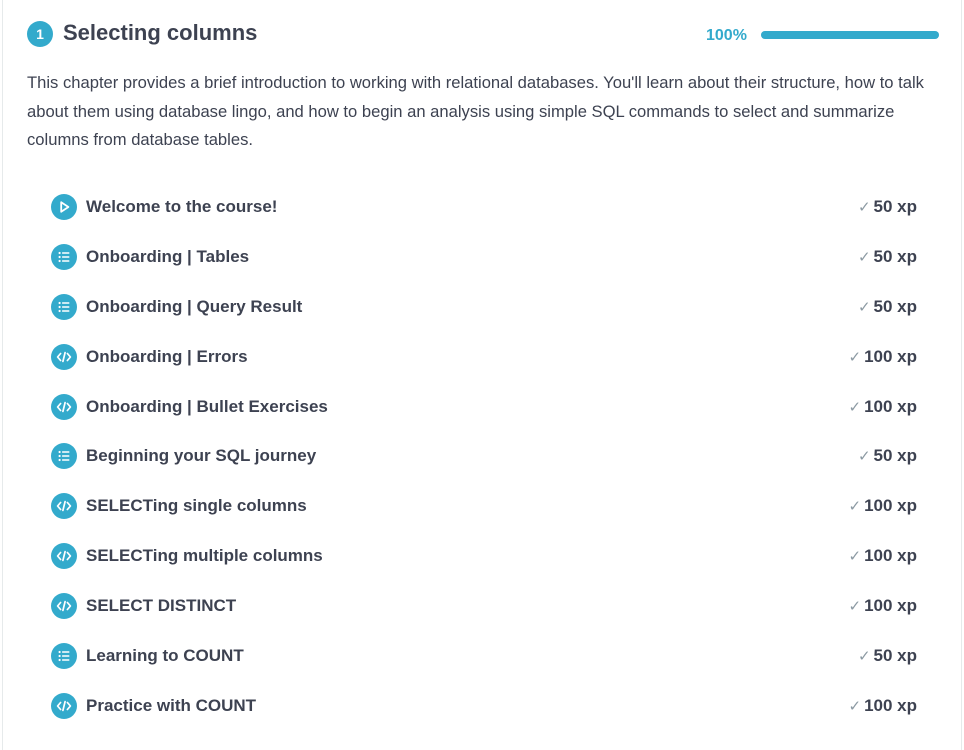 This screenshot has height=750, width=964. What do you see at coordinates (64, 207) in the screenshot?
I see `play-icon` at bounding box center [64, 207].